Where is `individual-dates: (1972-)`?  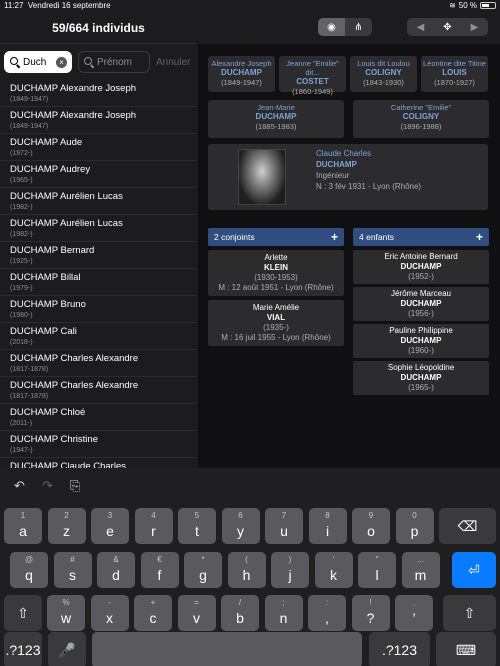 individual-dates: (1972-) is located at coordinates (21, 153).